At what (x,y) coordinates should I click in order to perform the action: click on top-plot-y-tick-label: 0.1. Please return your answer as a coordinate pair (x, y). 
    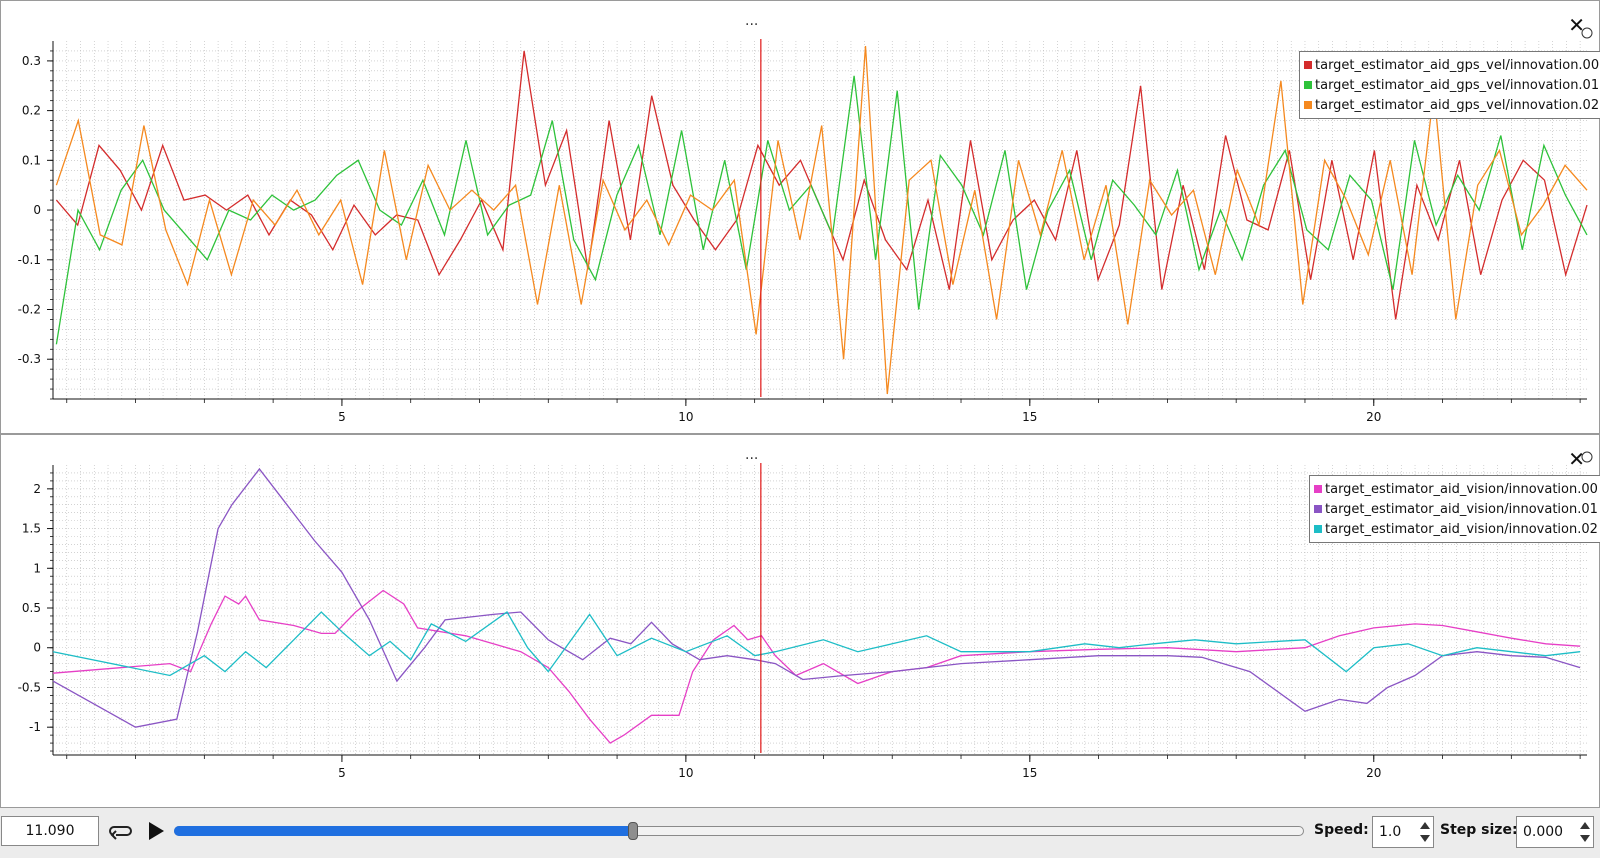
    Looking at the image, I should click on (31, 160).